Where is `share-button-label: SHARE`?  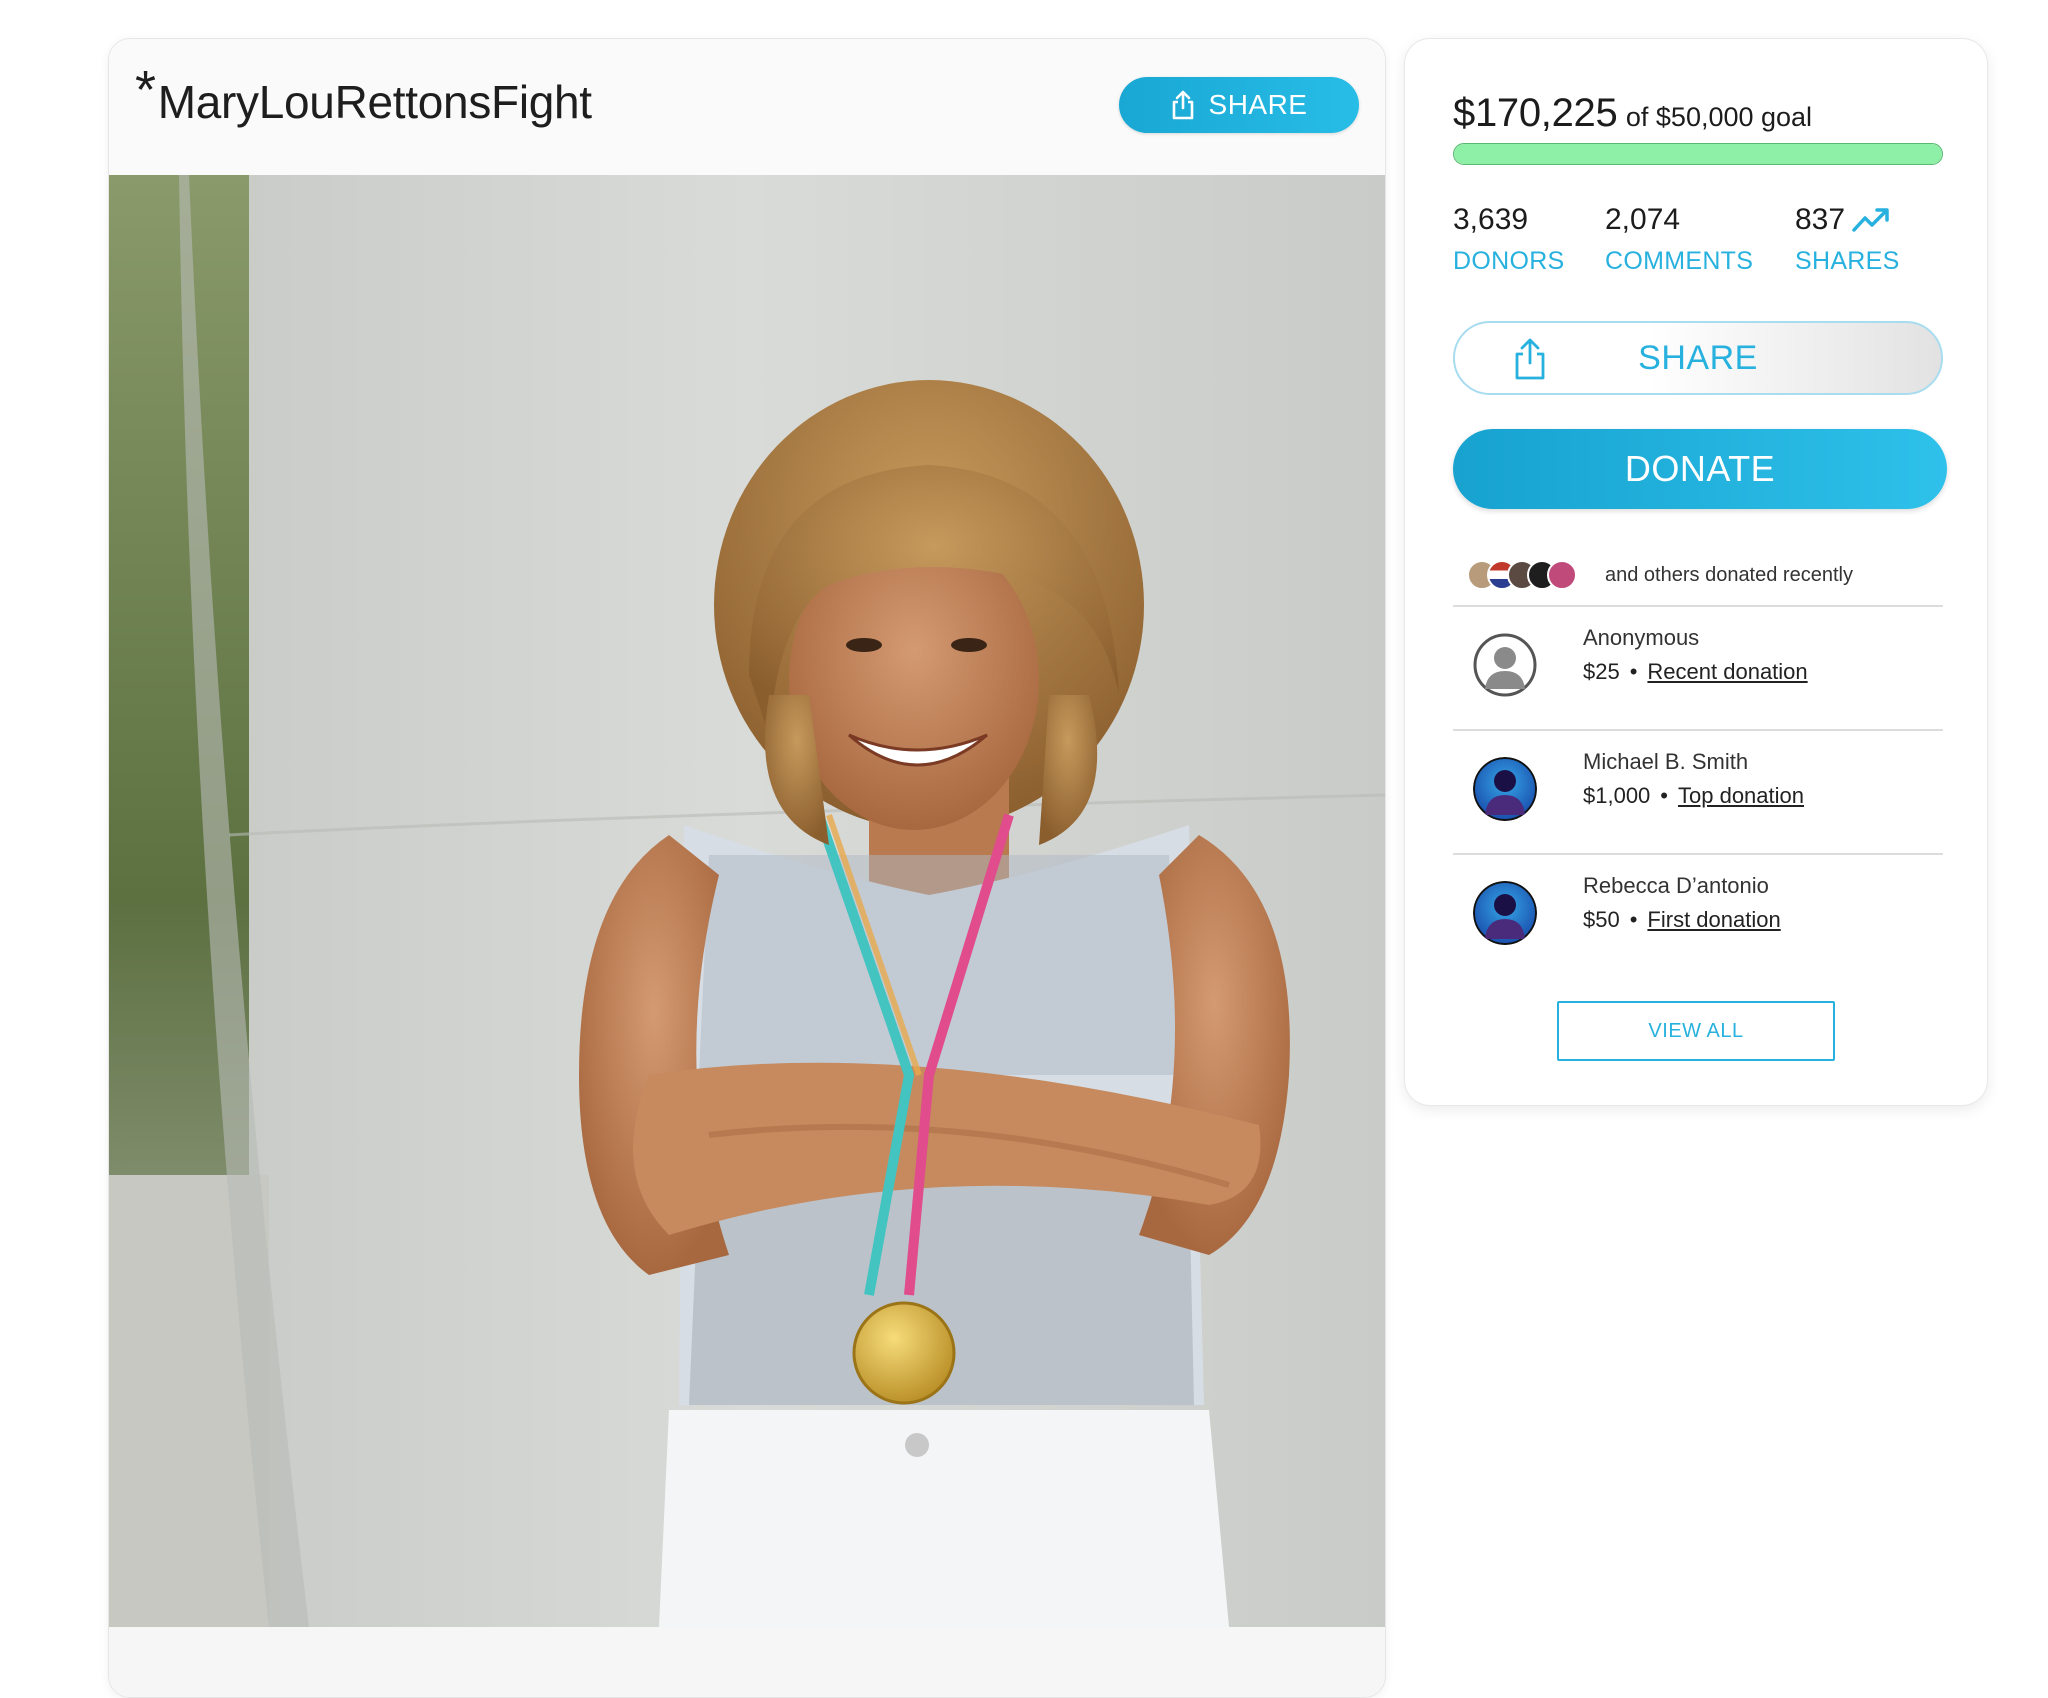
share-button-label: SHARE is located at coordinates (1698, 357).